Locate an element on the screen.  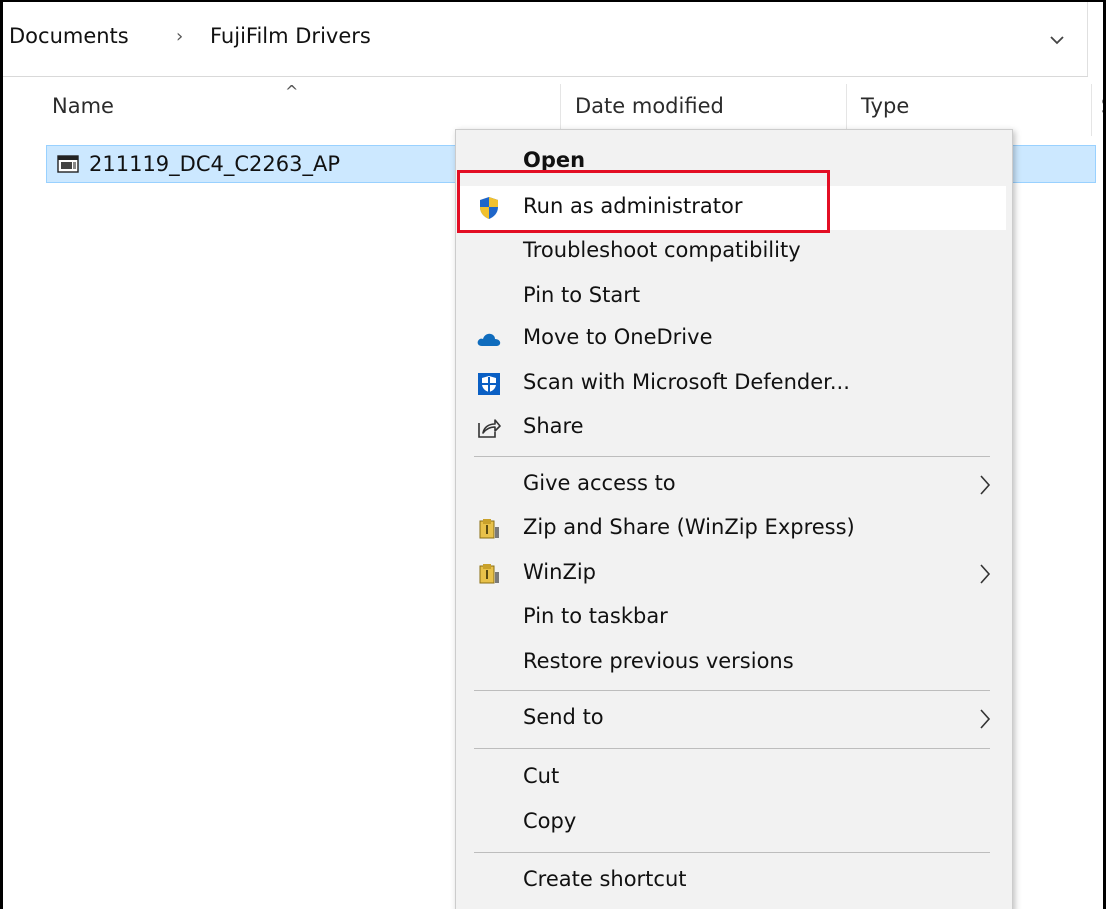
menu-item-label: Troubleshoot compatibility is located at coordinates (662, 250).